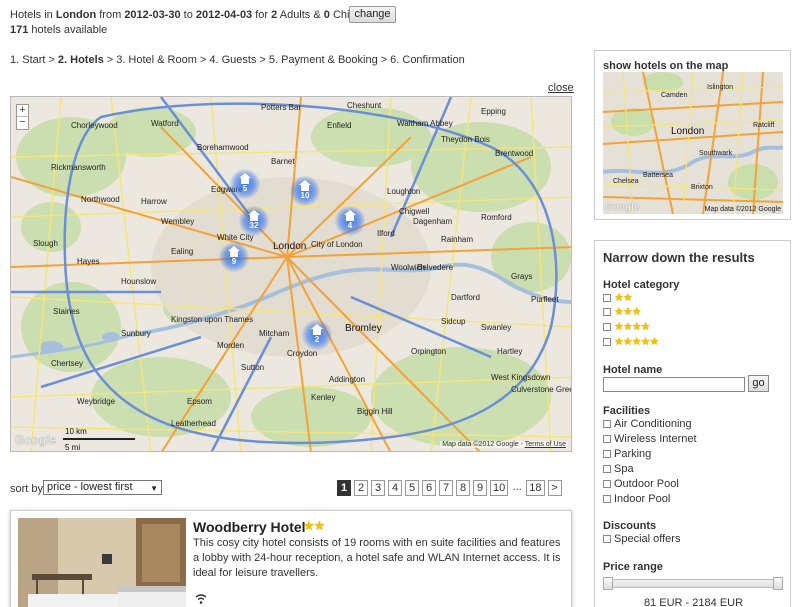  What do you see at coordinates (446, 488) in the screenshot?
I see `page-7: 7` at bounding box center [446, 488].